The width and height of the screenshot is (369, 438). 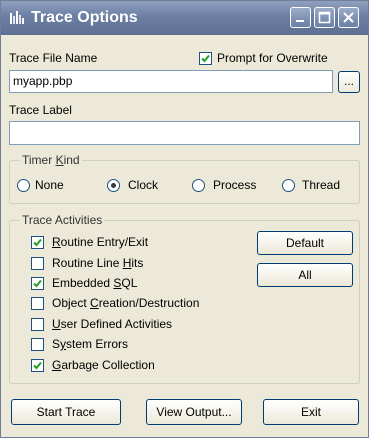 I want to click on radio-selected-dot, so click(x=113, y=185).